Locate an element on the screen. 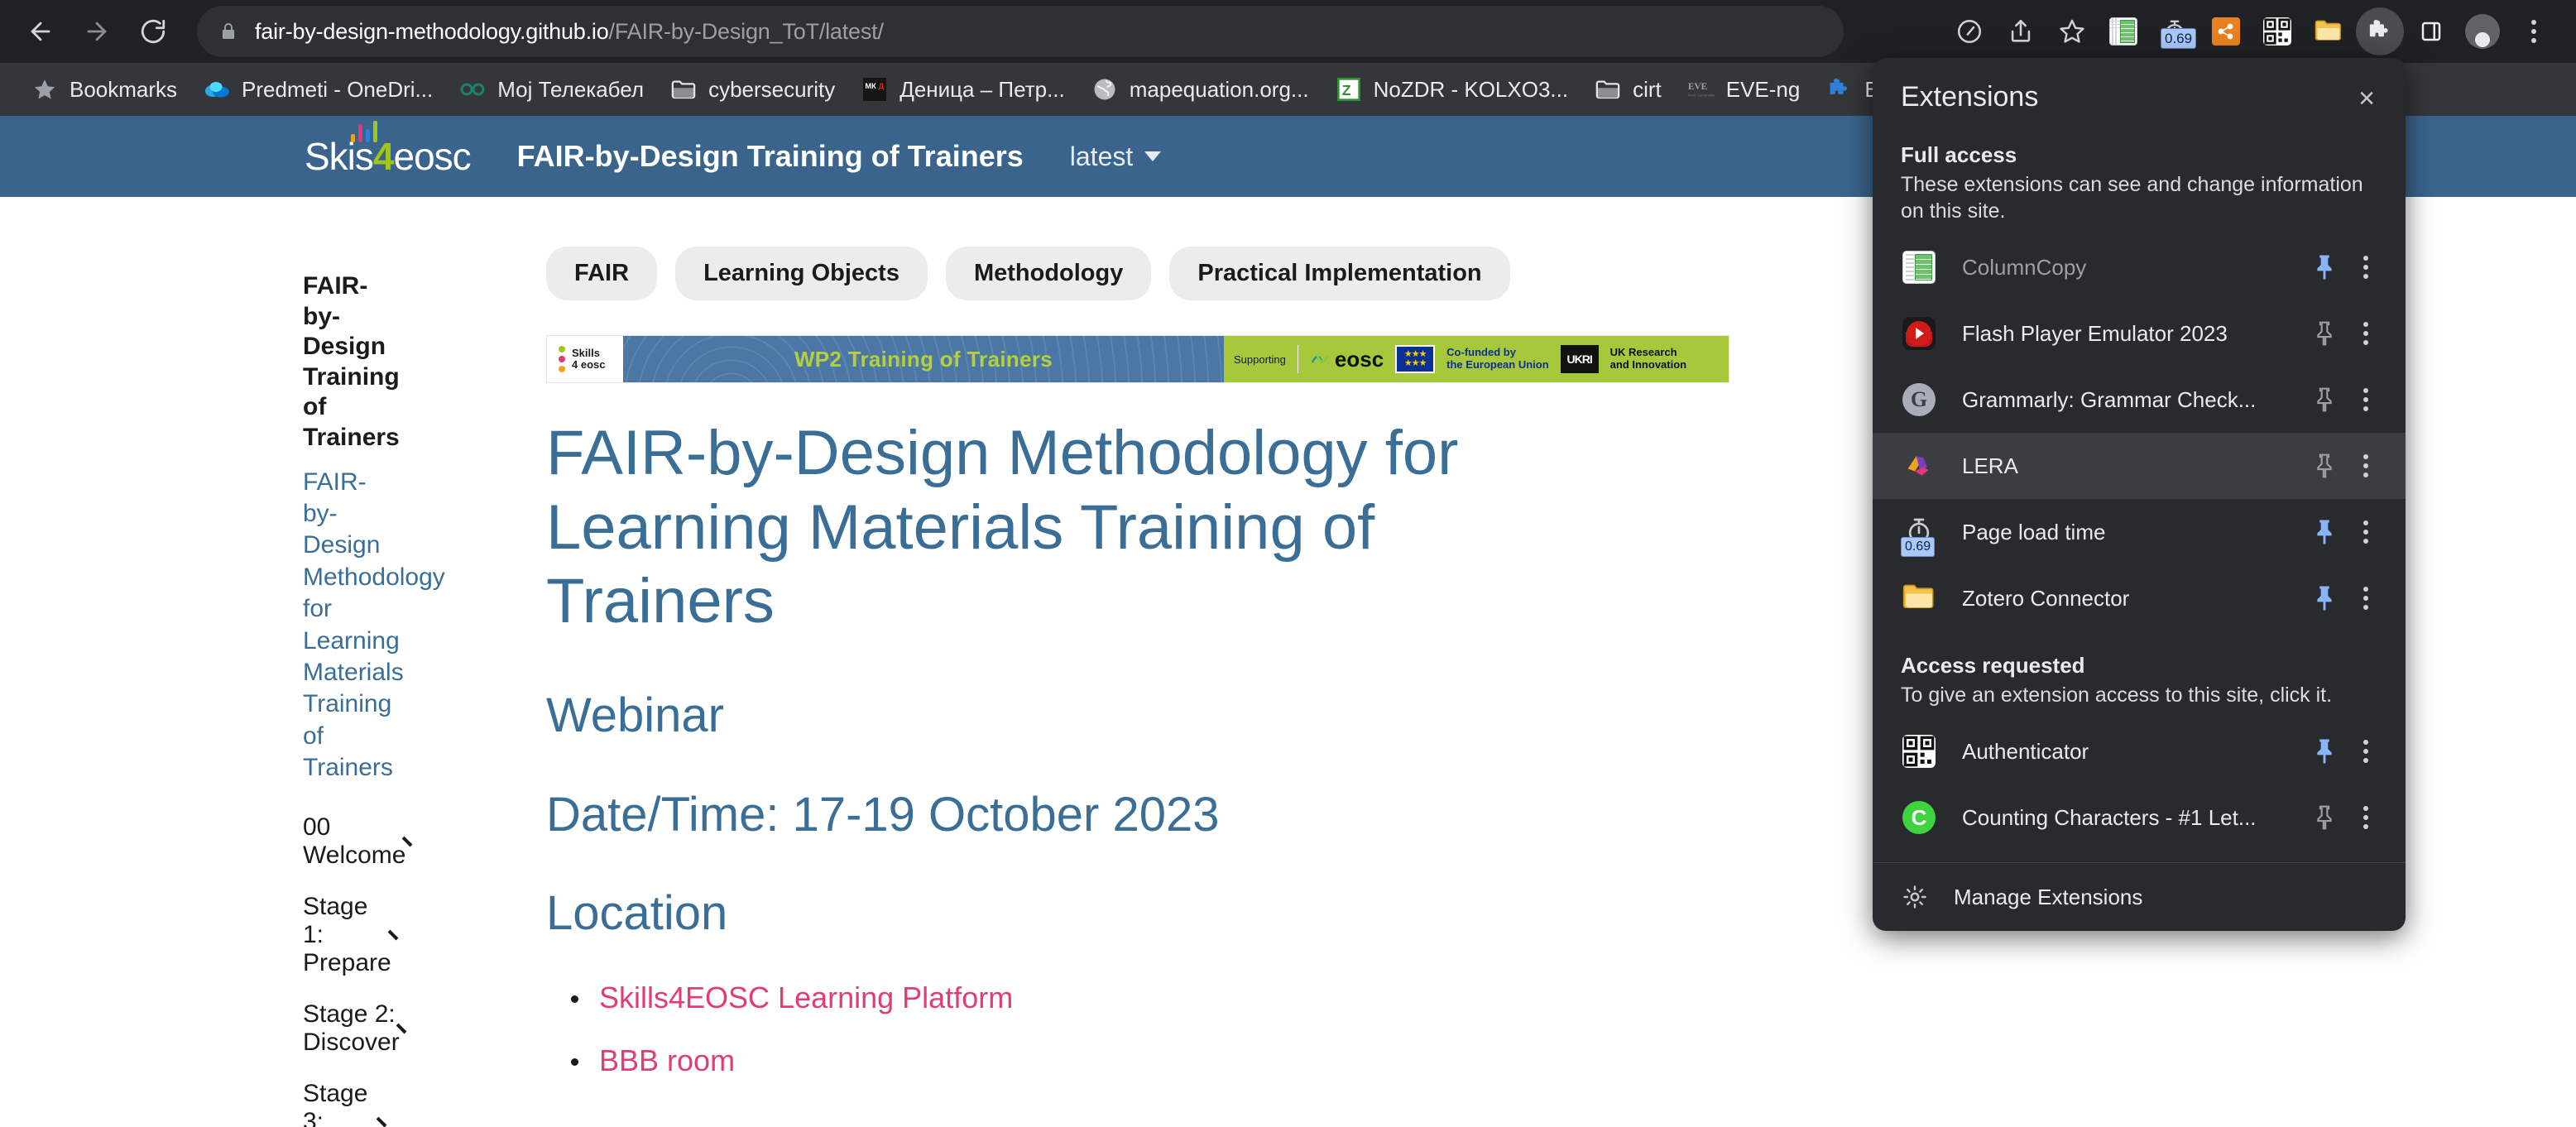  extensions-popup-header: Extensions × is located at coordinates (2140, 91).